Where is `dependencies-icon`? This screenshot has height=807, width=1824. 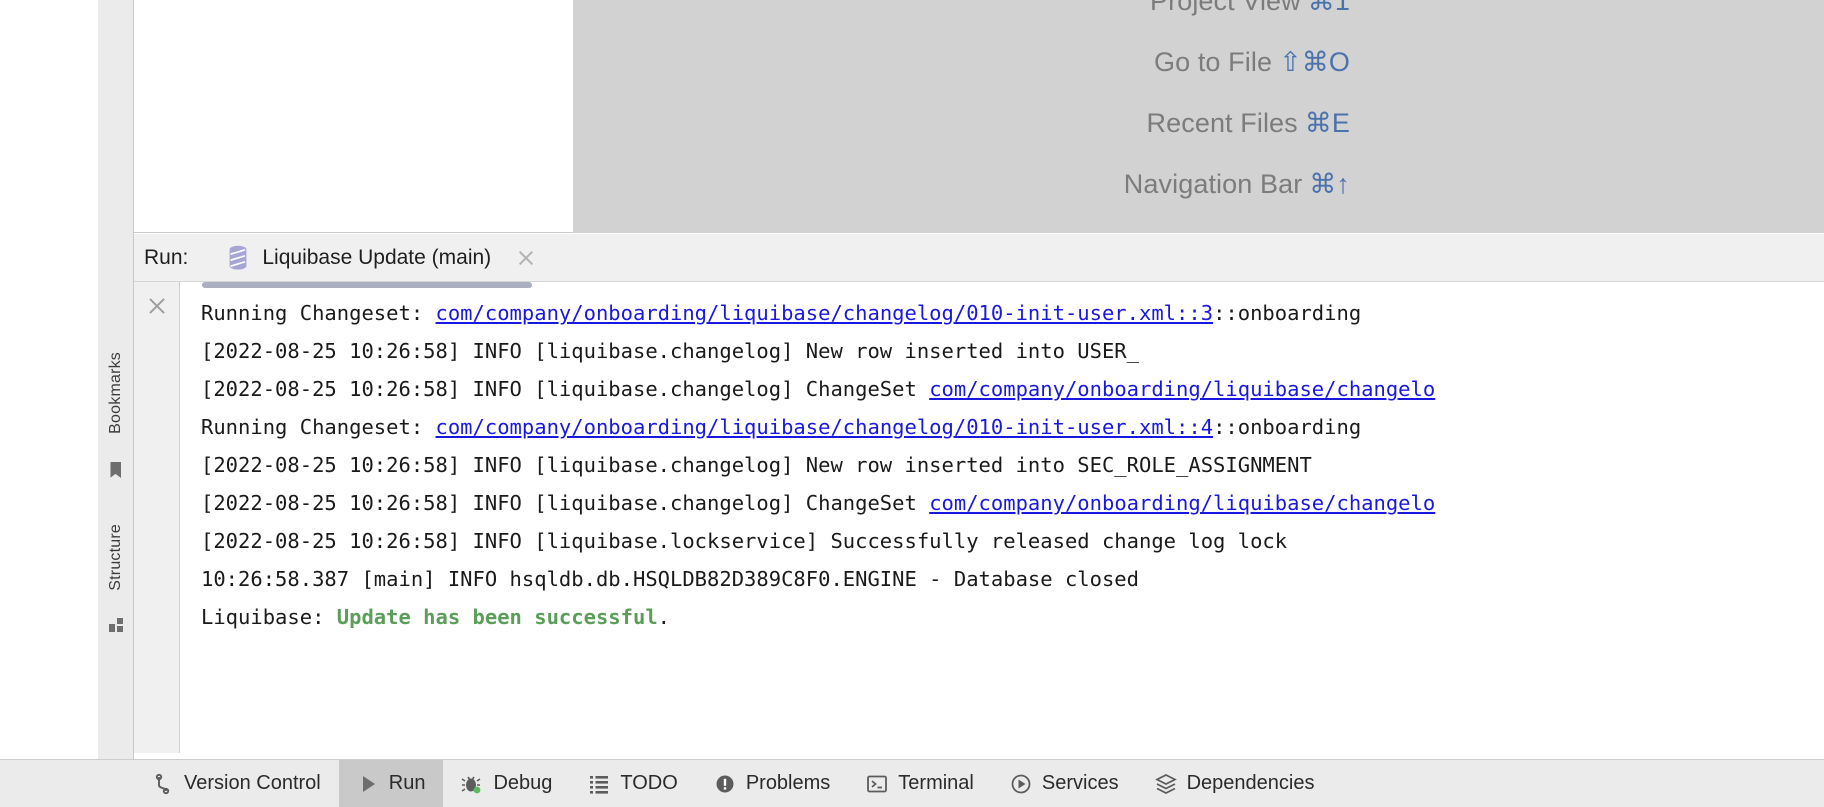 dependencies-icon is located at coordinates (1165, 783).